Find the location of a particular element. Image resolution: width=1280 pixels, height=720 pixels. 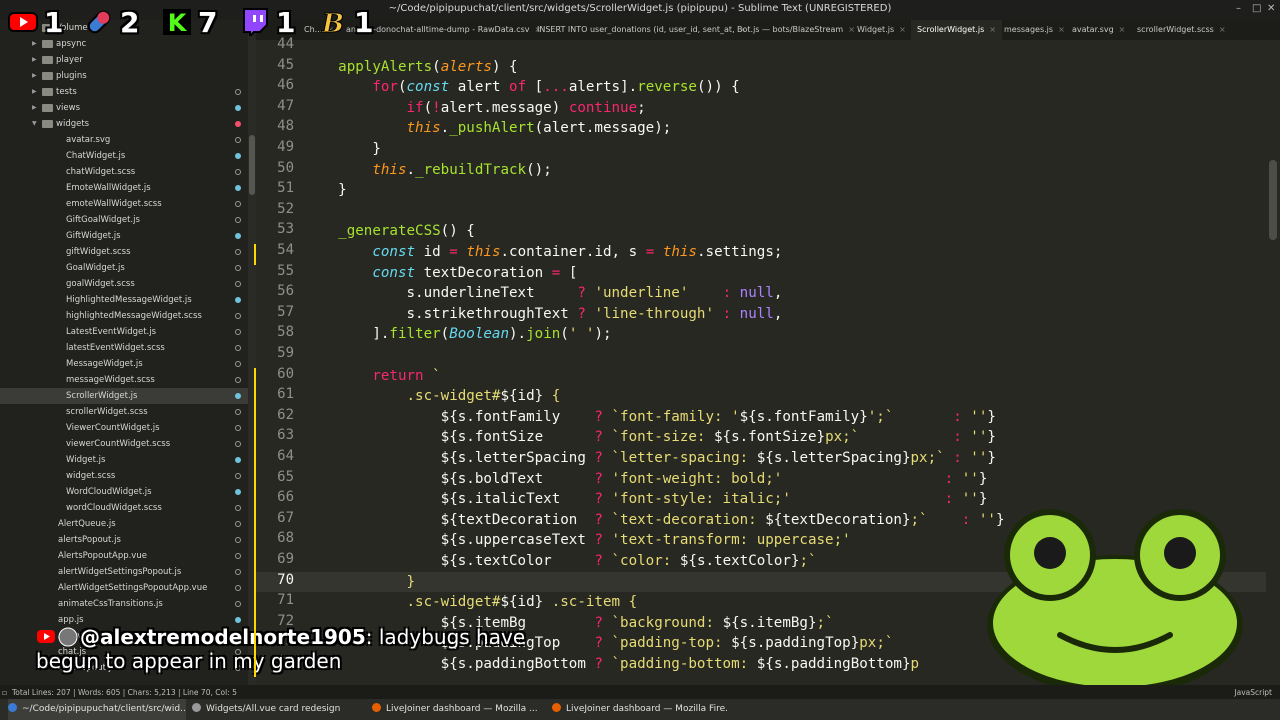

sidebar-file: AlertQueue.js is located at coordinates (124, 524).